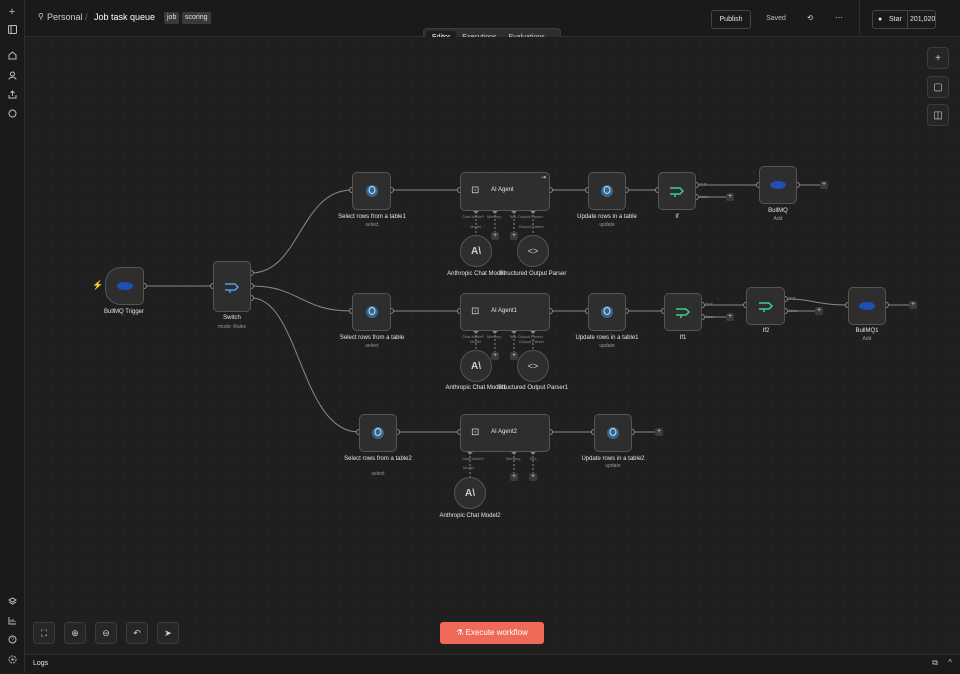 Image resolution: width=960 pixels, height=674 pixels. Describe the element at coordinates (44, 633) in the screenshot. I see `fit-view-icon: ⛶` at that location.